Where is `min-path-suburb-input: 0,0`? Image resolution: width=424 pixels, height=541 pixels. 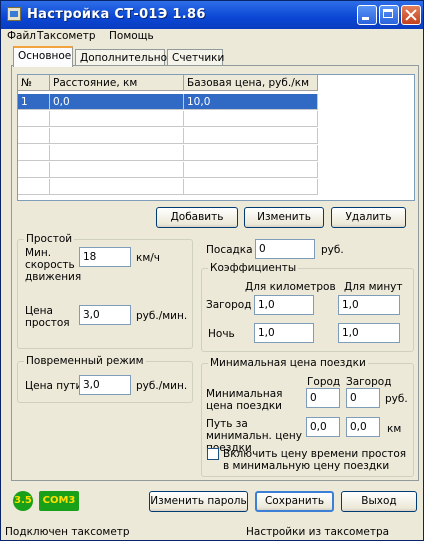
min-path-suburb-input: 0,0 is located at coordinates (363, 427).